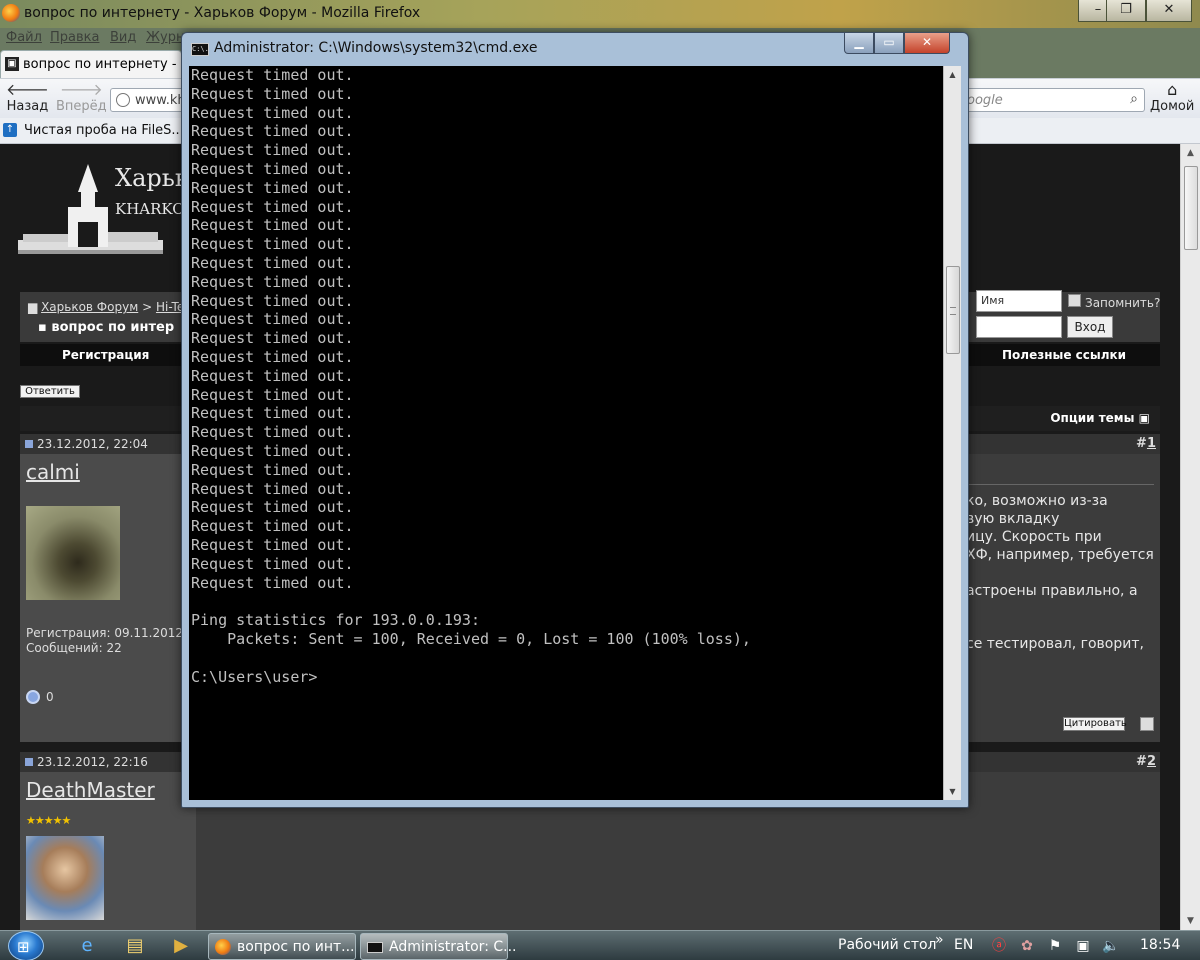 The image size is (1200, 960). I want to click on media-player-icon: ▶, so click(181, 946).